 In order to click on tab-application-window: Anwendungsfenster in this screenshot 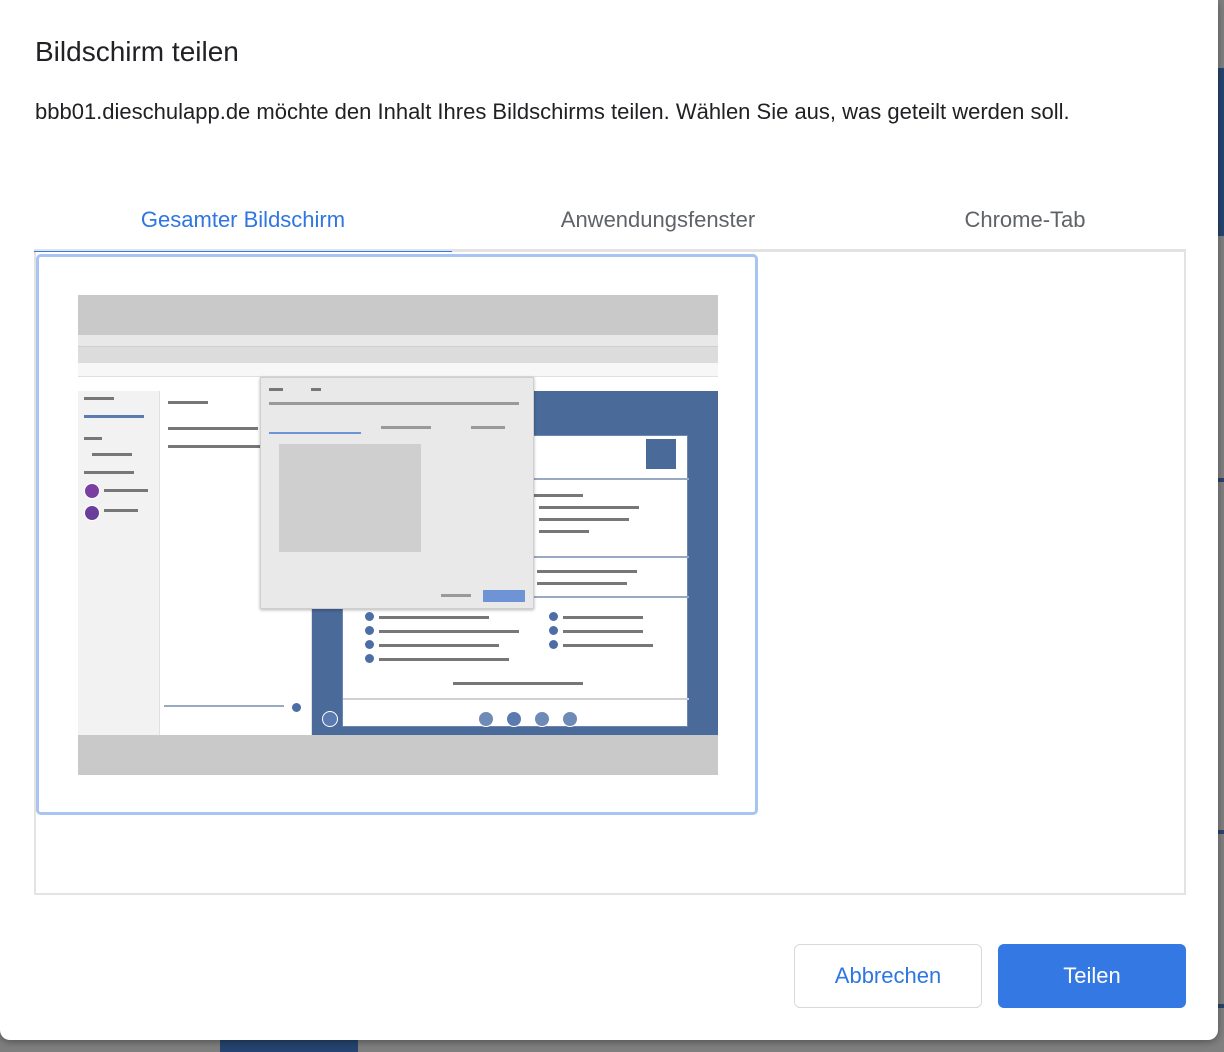, I will do `click(658, 224)`.